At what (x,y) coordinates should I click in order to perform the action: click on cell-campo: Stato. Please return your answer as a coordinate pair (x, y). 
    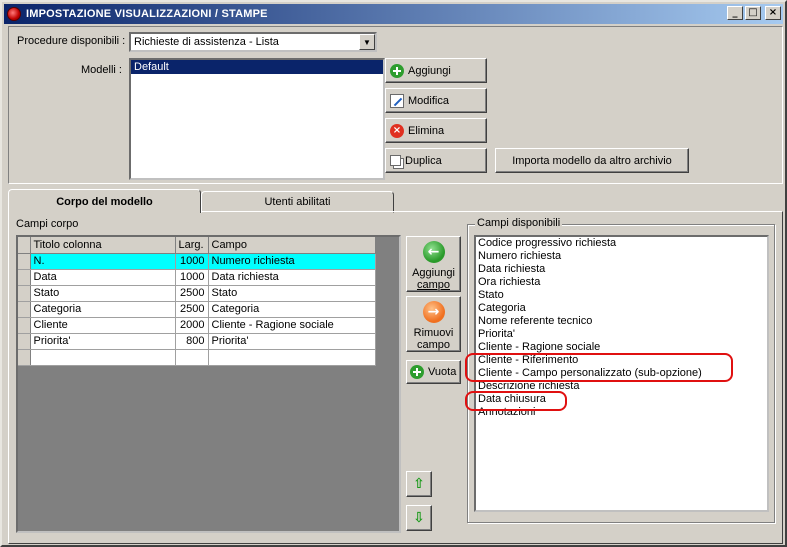
    Looking at the image, I should click on (292, 293).